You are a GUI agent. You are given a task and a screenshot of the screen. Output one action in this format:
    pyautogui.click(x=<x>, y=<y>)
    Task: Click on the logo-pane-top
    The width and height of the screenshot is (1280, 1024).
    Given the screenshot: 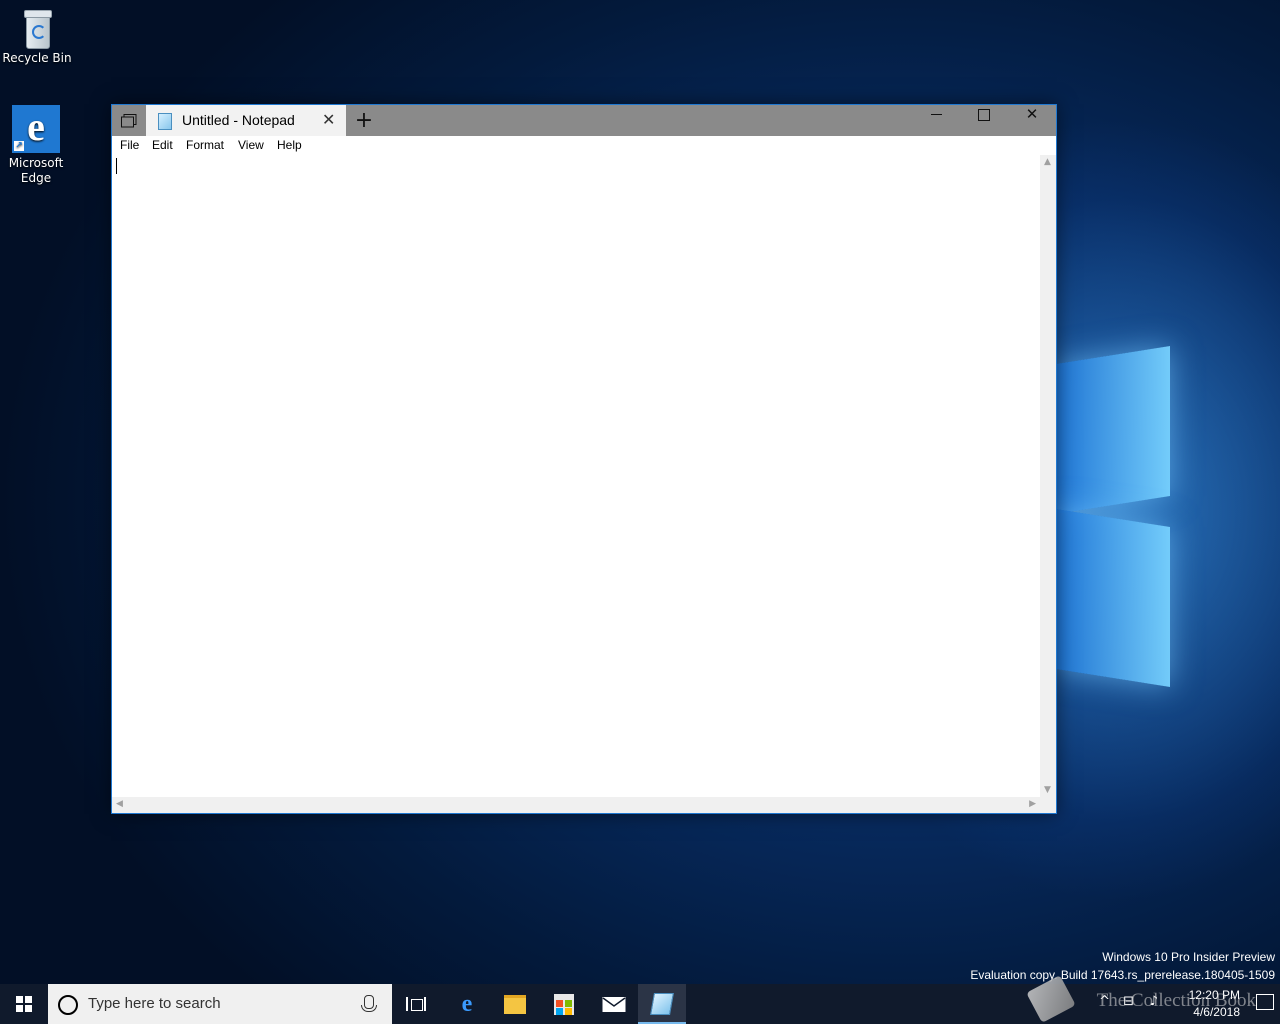 What is the action you would take?
    pyautogui.click(x=1113, y=430)
    